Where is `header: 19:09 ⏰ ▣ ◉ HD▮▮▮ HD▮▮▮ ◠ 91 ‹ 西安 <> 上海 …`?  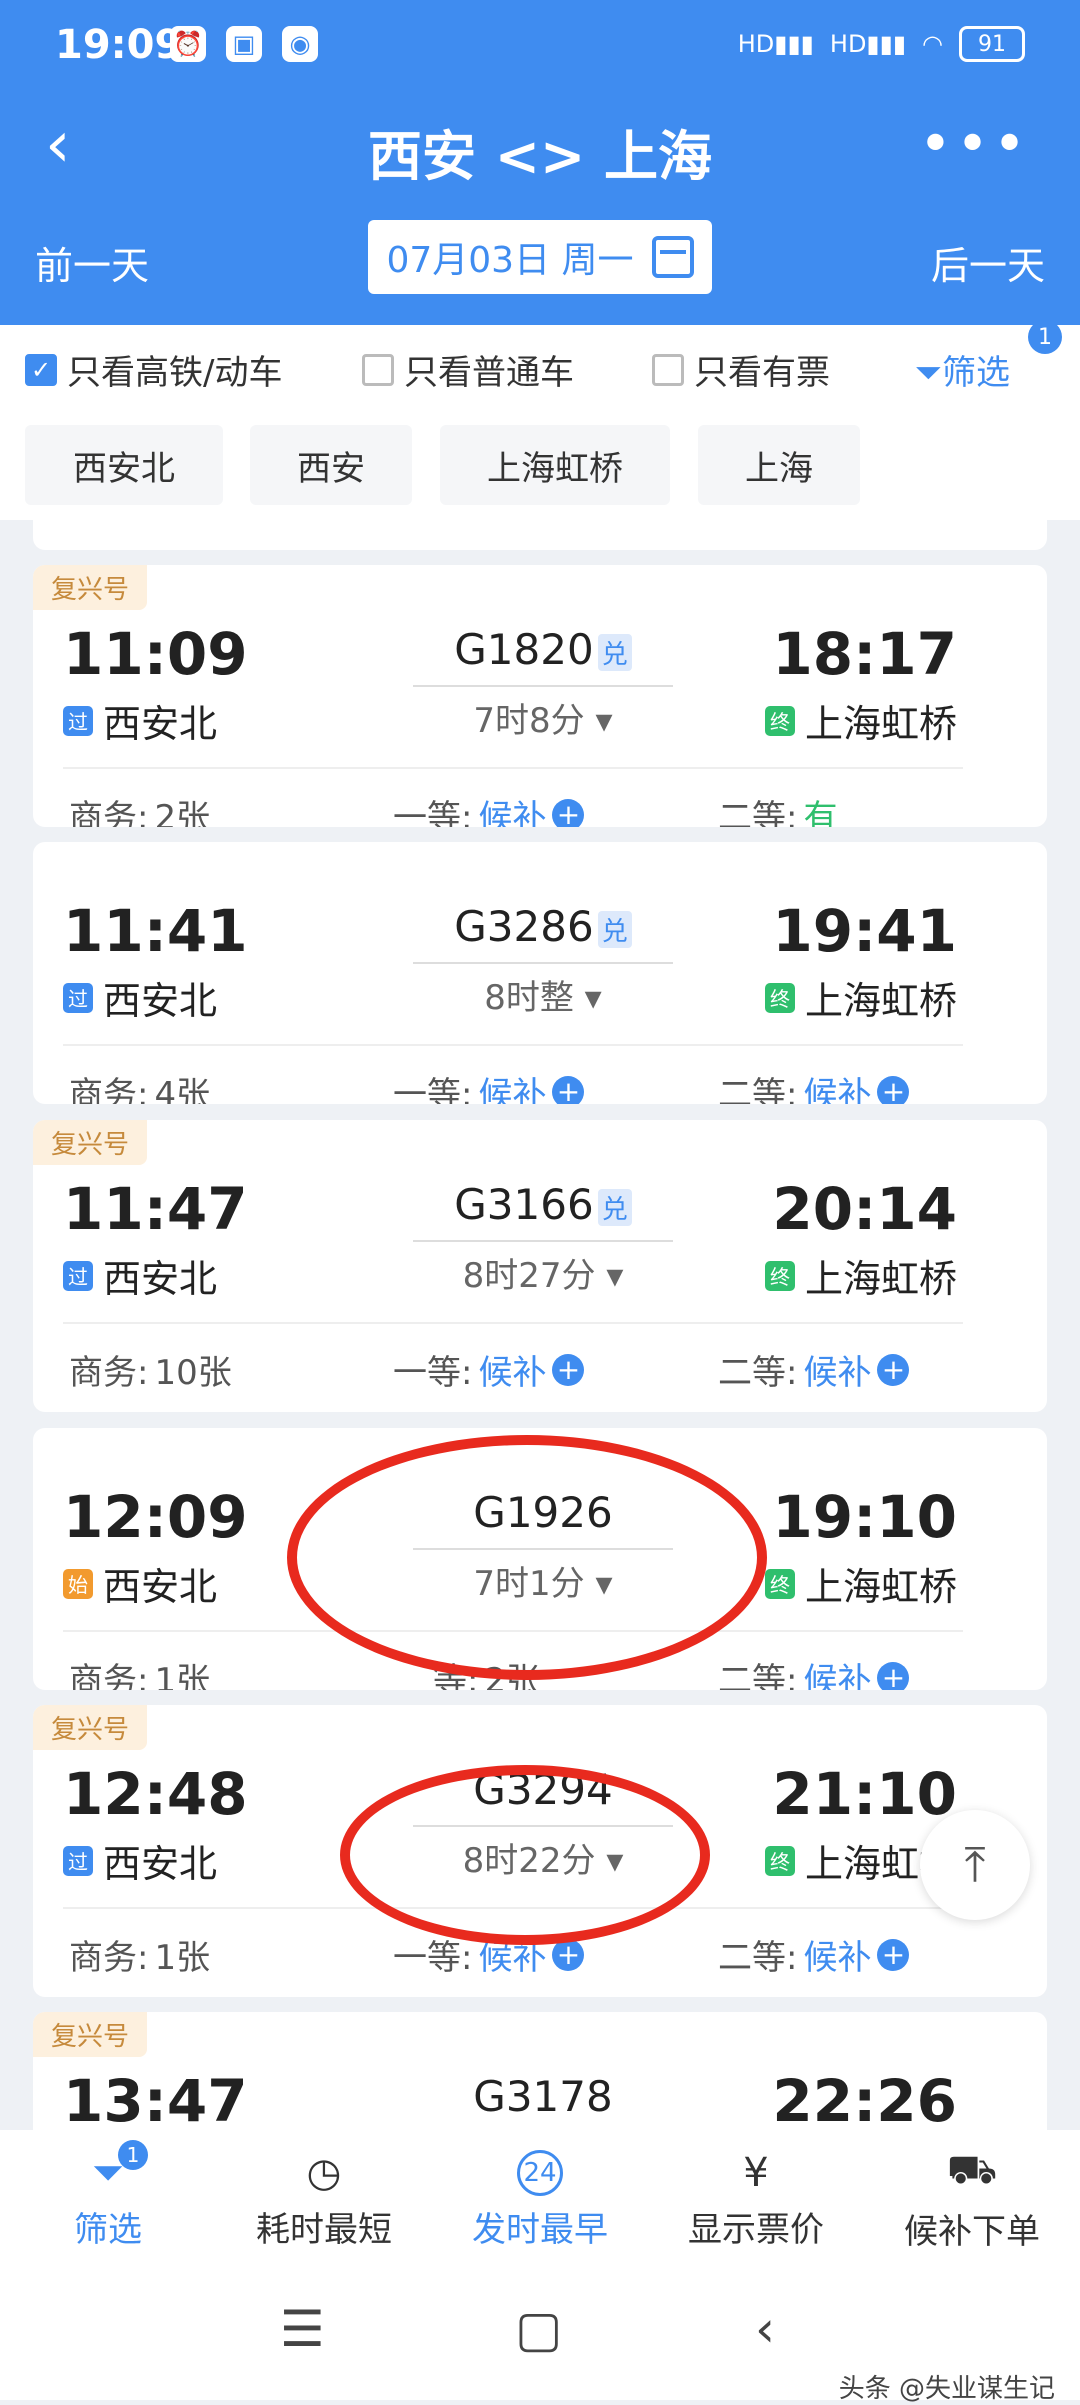 header: 19:09 ⏰ ▣ ◉ HD▮▮▮ HD▮▮▮ ◠ 91 ‹ 西安 <> 上海 … is located at coordinates (540, 162).